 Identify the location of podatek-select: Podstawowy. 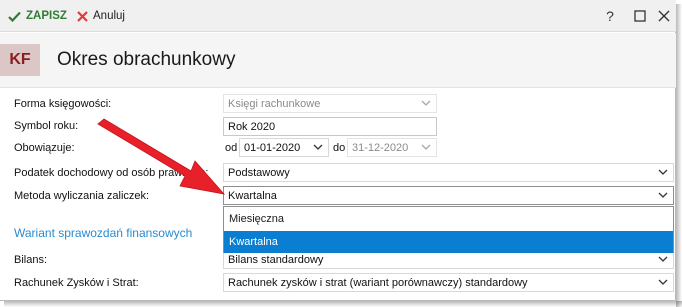
(448, 172).